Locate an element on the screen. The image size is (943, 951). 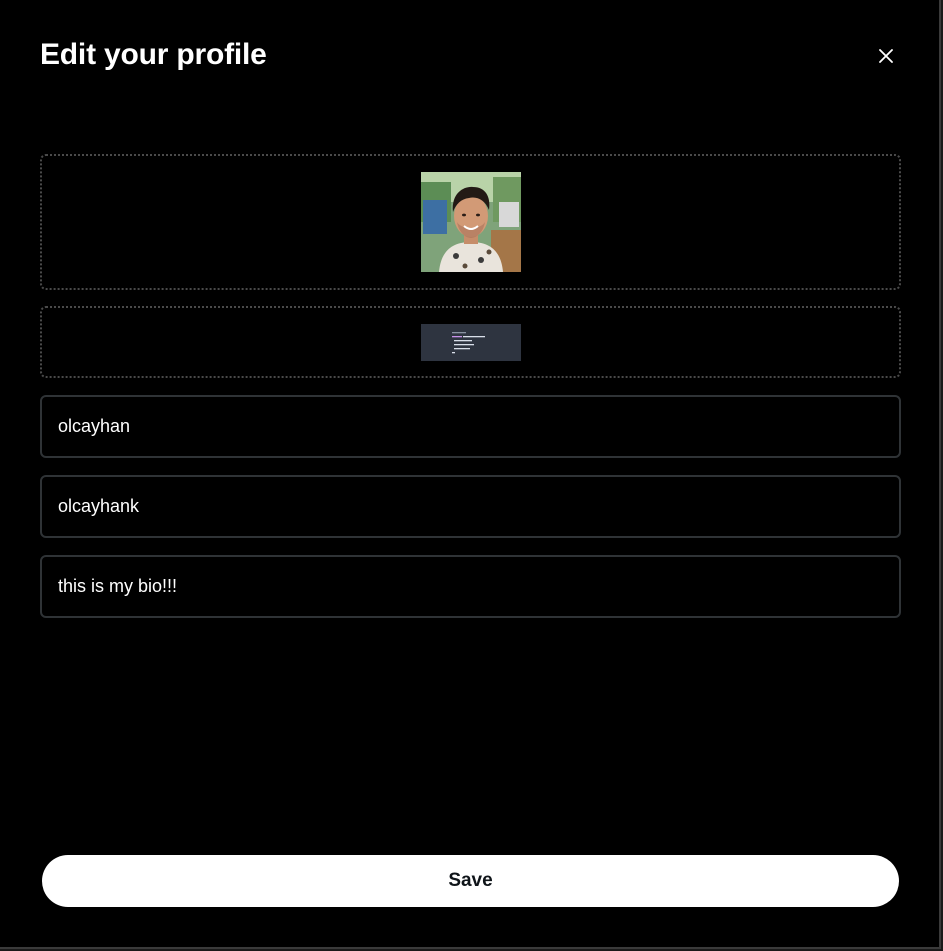
close-button is located at coordinates (886, 56).